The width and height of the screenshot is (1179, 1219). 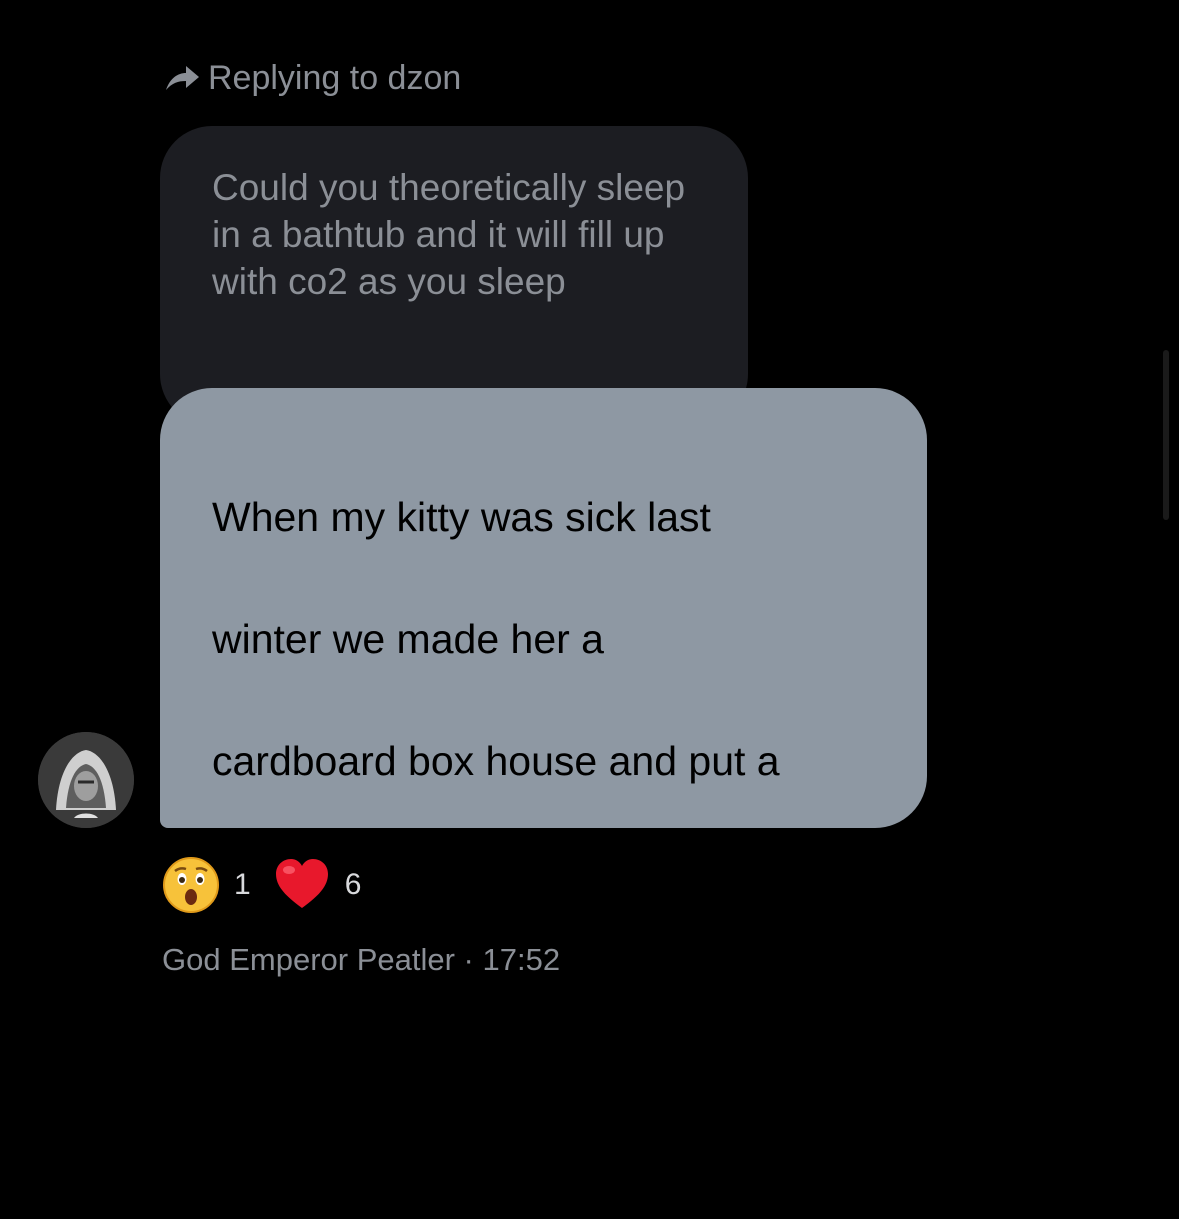 I want to click on timestamp: 17:52, so click(x=521, y=959).